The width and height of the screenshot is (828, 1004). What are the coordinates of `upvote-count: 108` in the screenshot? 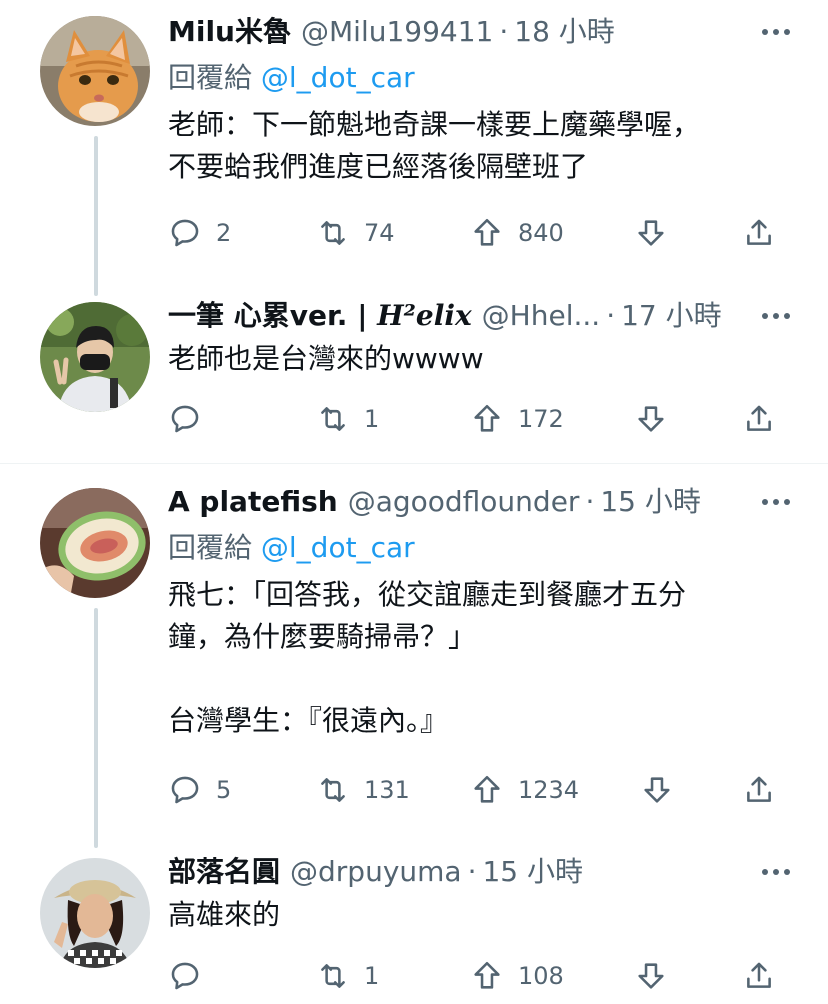 It's located at (541, 976).